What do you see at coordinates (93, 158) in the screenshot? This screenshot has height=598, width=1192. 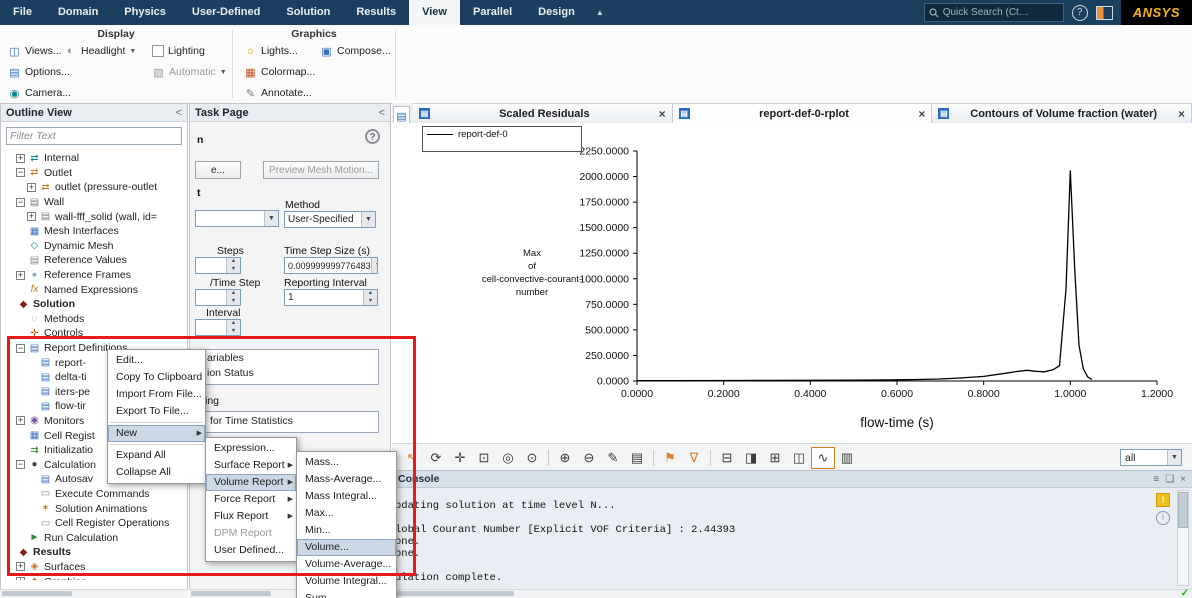 I see `tree-item-internal: + ⇄ Internal` at bounding box center [93, 158].